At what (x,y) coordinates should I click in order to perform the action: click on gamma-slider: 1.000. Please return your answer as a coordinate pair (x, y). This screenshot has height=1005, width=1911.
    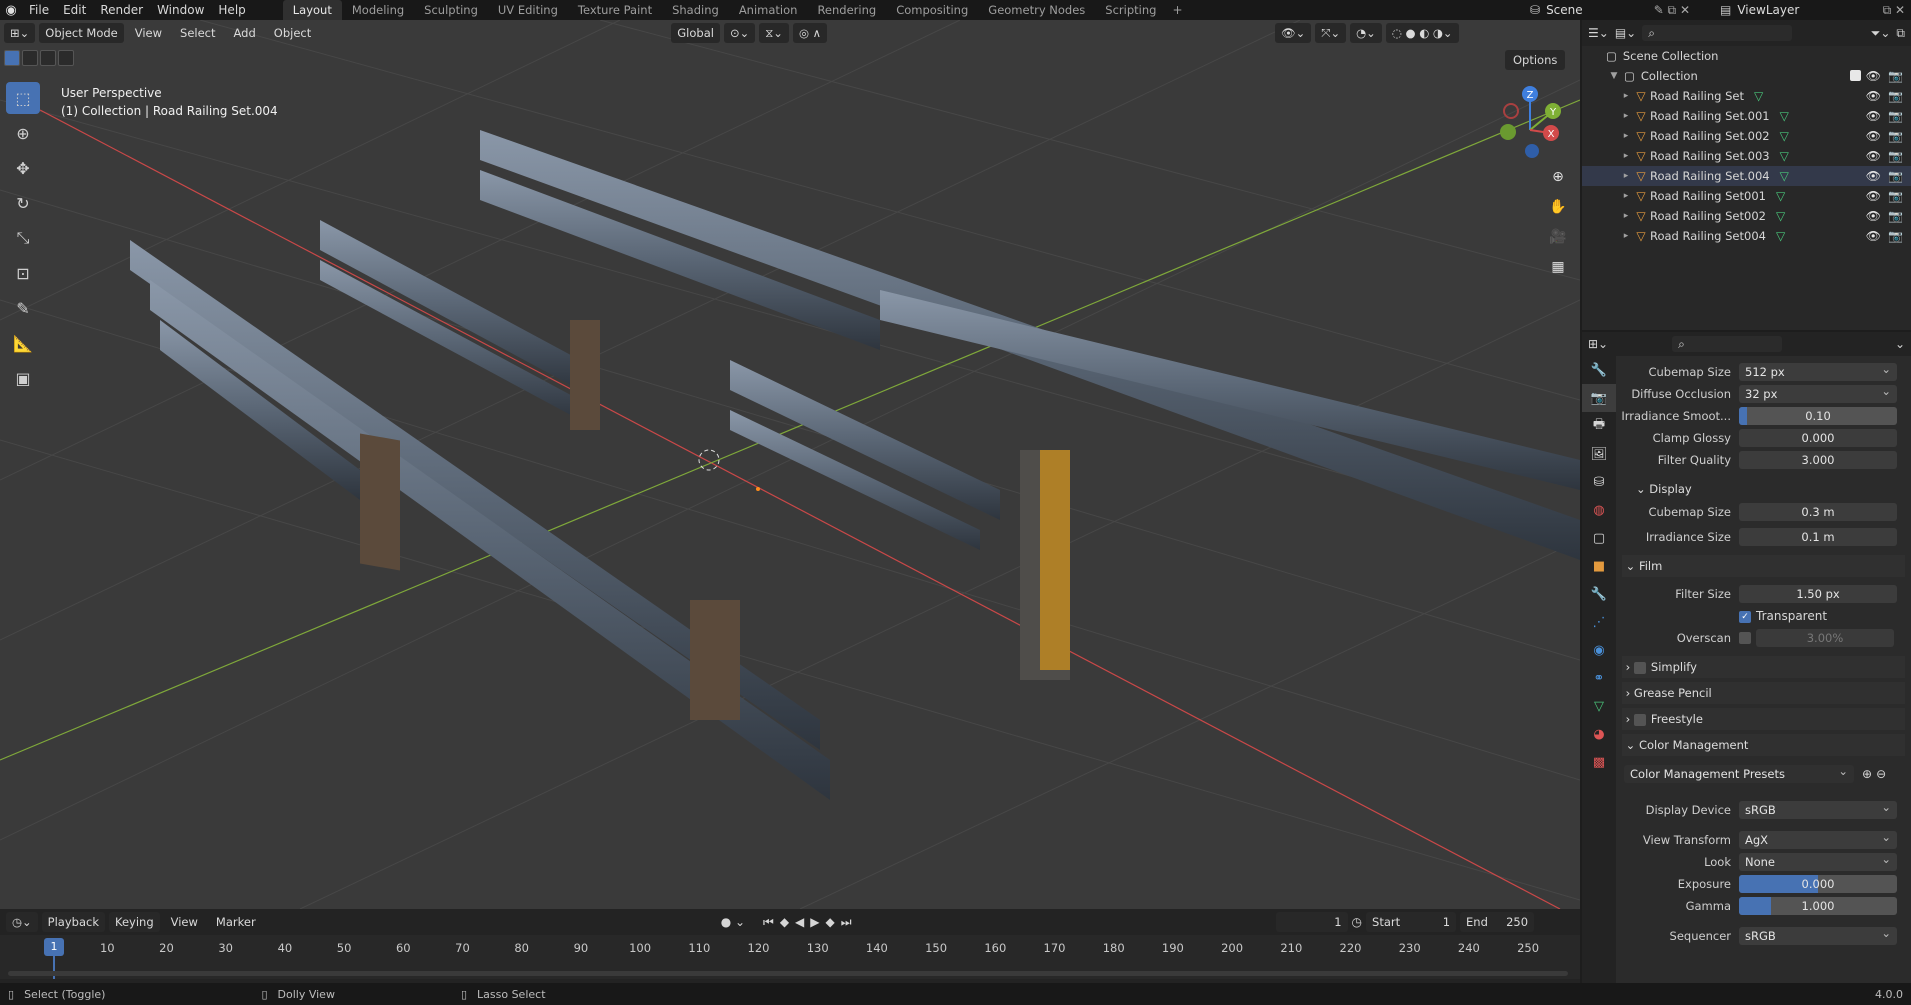
    Looking at the image, I should click on (1818, 906).